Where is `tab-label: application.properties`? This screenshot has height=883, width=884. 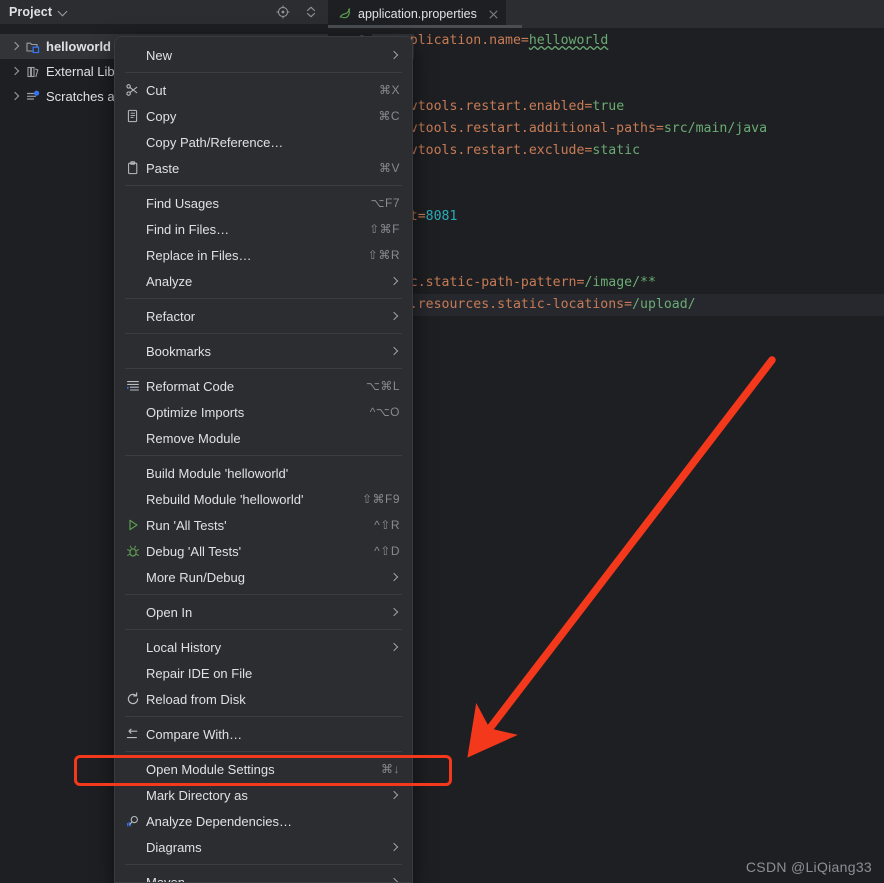
tab-label: application.properties is located at coordinates (417, 14).